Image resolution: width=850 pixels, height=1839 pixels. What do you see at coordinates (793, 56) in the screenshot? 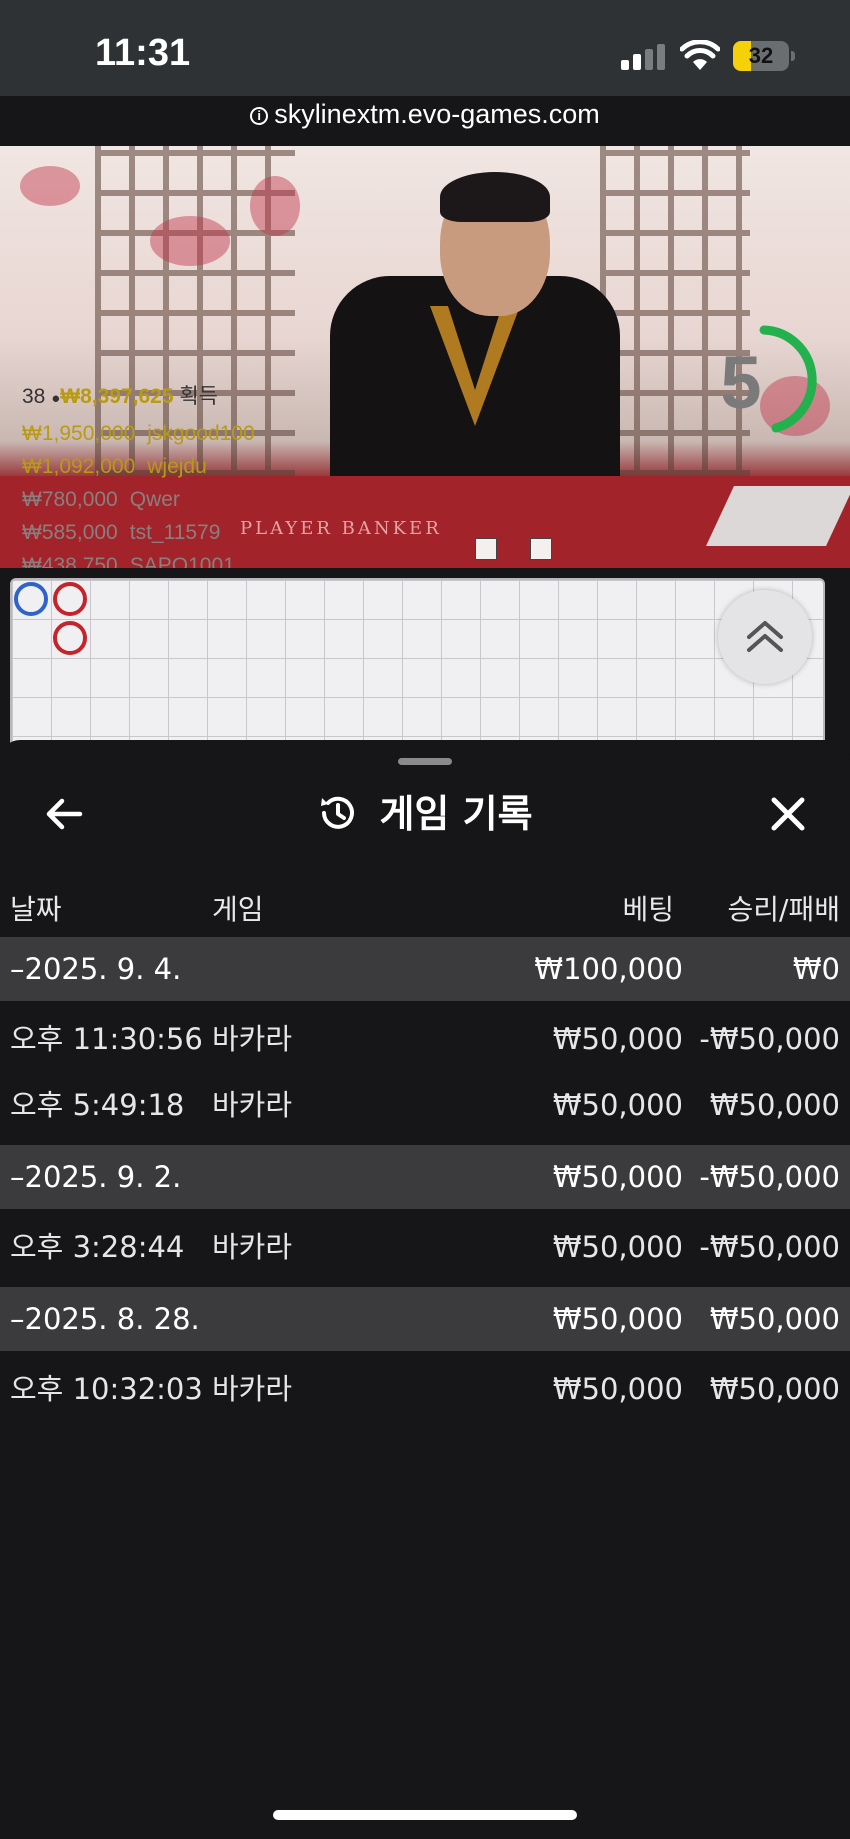
I see `battery-tip` at bounding box center [793, 56].